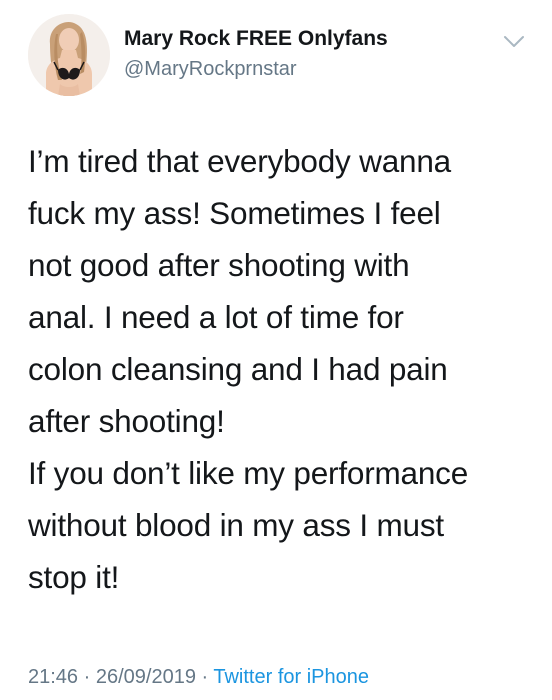 Image resolution: width=552 pixels, height=700 pixels. I want to click on more-options-button, so click(514, 42).